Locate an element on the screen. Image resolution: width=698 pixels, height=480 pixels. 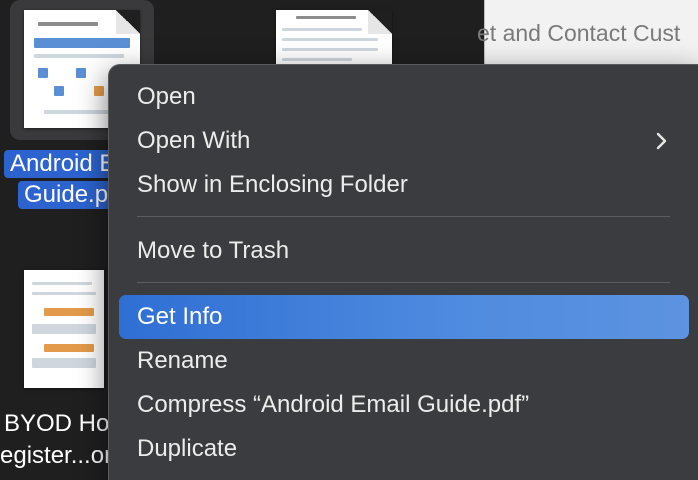
menu-item-duplicate: Duplicate is located at coordinates (404, 449).